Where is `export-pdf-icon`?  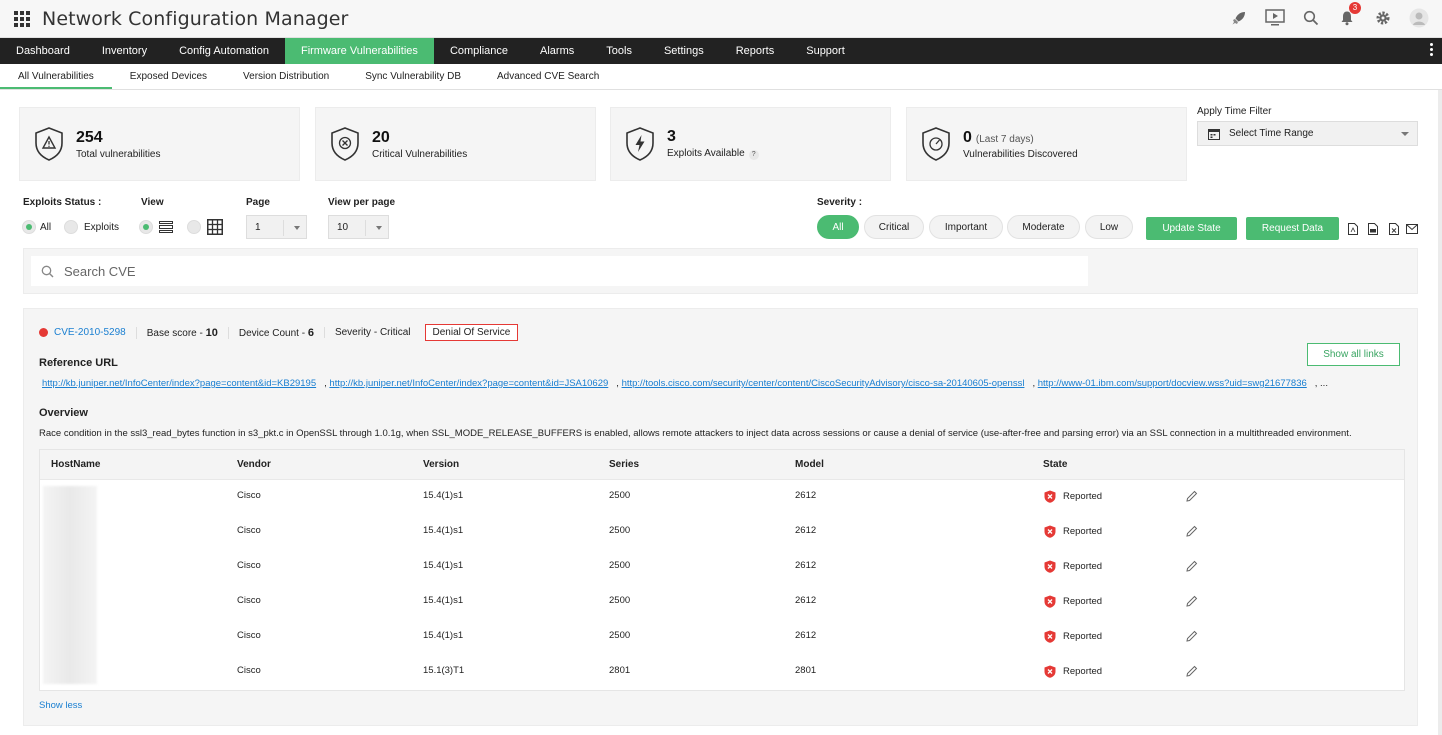 export-pdf-icon is located at coordinates (1353, 229).